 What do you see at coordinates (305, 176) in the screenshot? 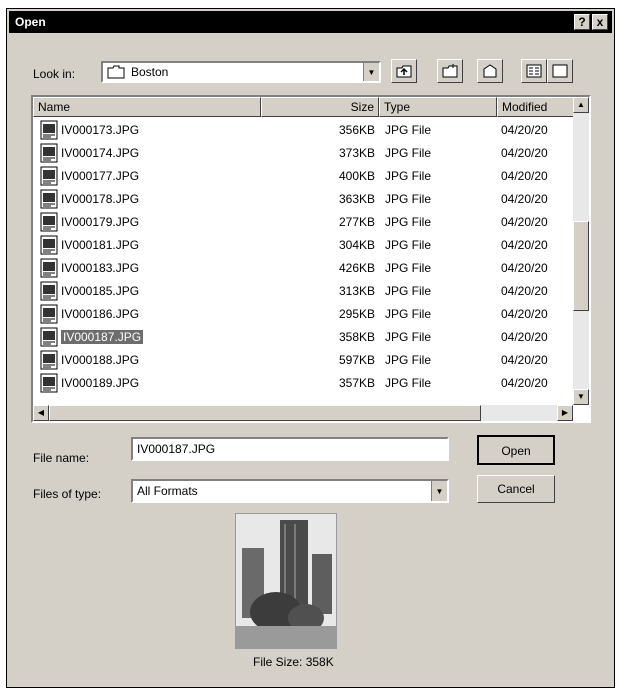
I see `file-row: IV000177.JPG 400KB JPG File 04/20/20` at bounding box center [305, 176].